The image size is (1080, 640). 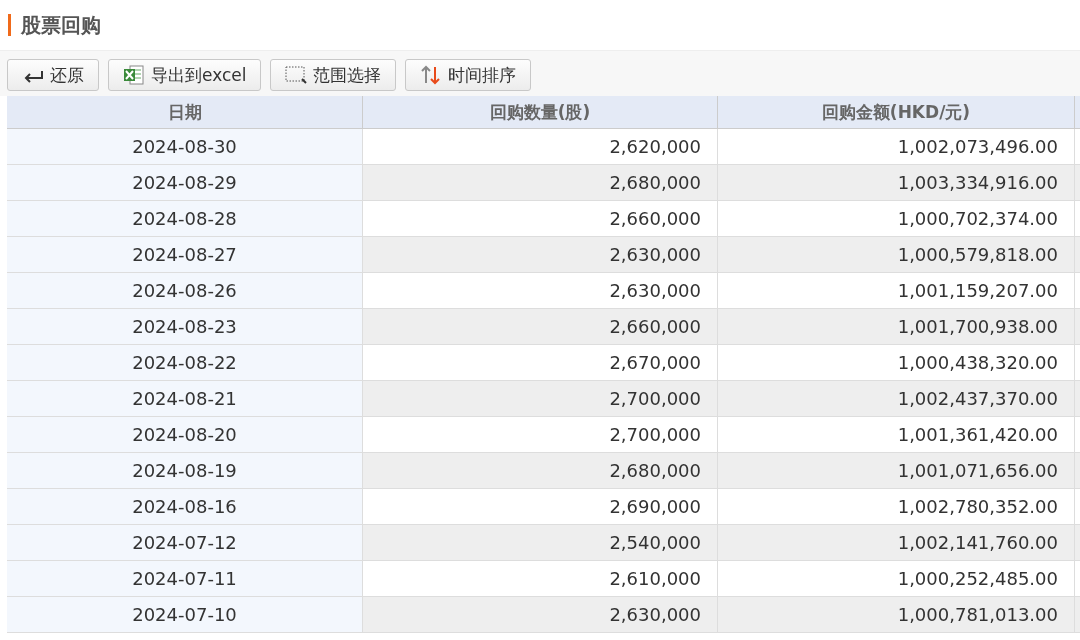 What do you see at coordinates (896, 327) in the screenshot?
I see `table-cell: 1,001,700,938.00` at bounding box center [896, 327].